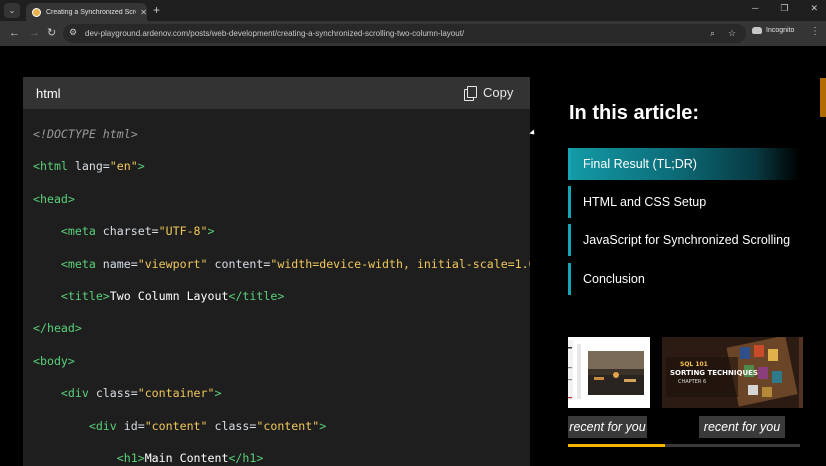 The image size is (826, 466). I want to click on code-block-header: html Copy, so click(276, 93).